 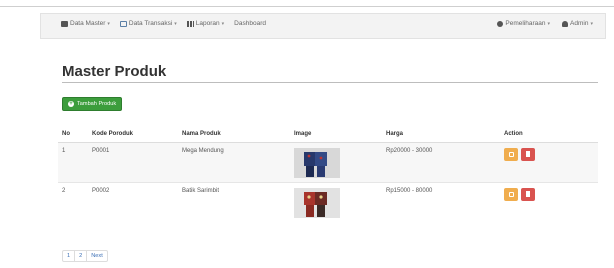 What do you see at coordinates (234, 201) in the screenshot?
I see `cell-nama: Batik Sarimbit` at bounding box center [234, 201].